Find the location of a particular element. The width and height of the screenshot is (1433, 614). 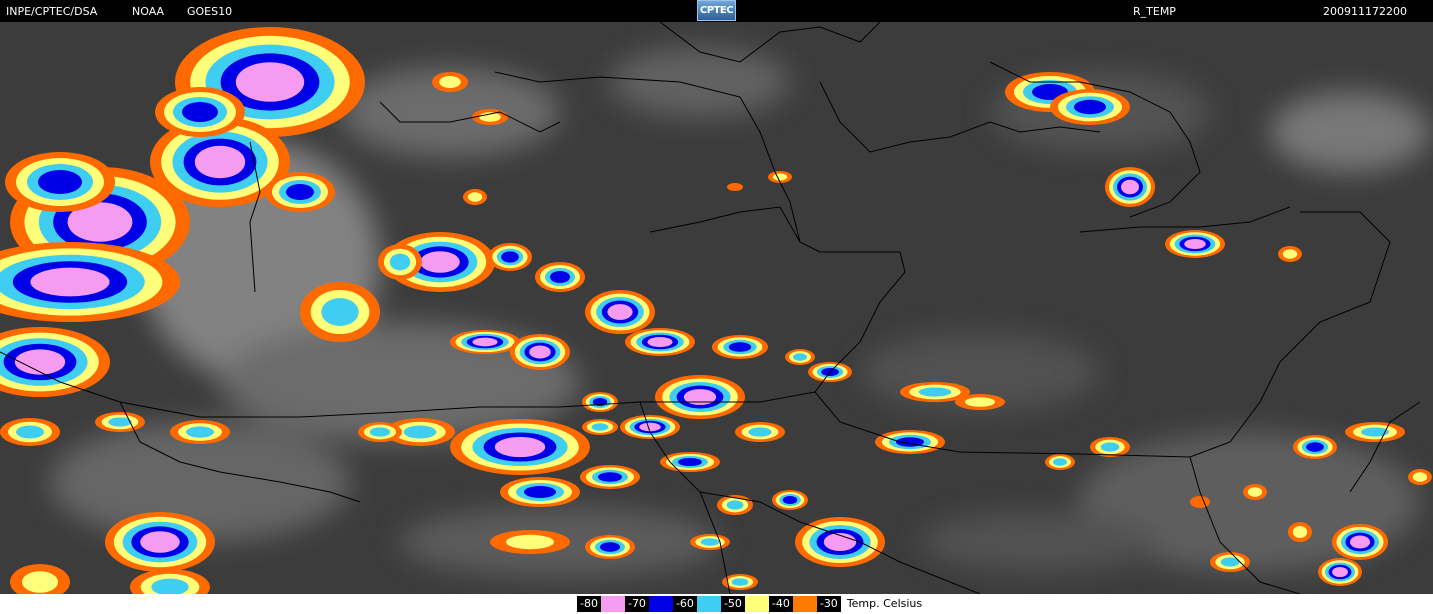

legend-item: -50 is located at coordinates (744, 604).